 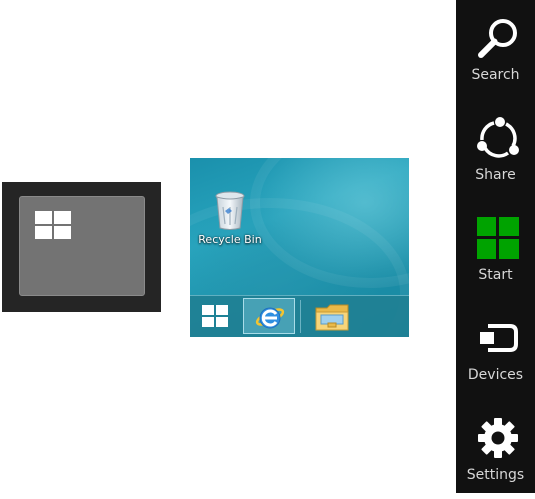 What do you see at coordinates (498, 138) in the screenshot?
I see `share-icon` at bounding box center [498, 138].